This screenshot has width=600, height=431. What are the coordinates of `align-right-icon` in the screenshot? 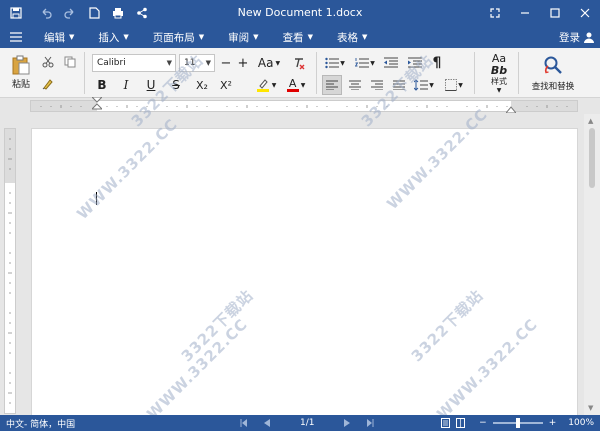 It's located at (377, 85).